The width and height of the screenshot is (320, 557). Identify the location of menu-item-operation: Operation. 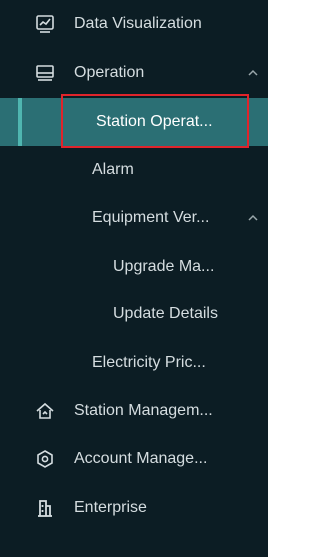
(134, 73).